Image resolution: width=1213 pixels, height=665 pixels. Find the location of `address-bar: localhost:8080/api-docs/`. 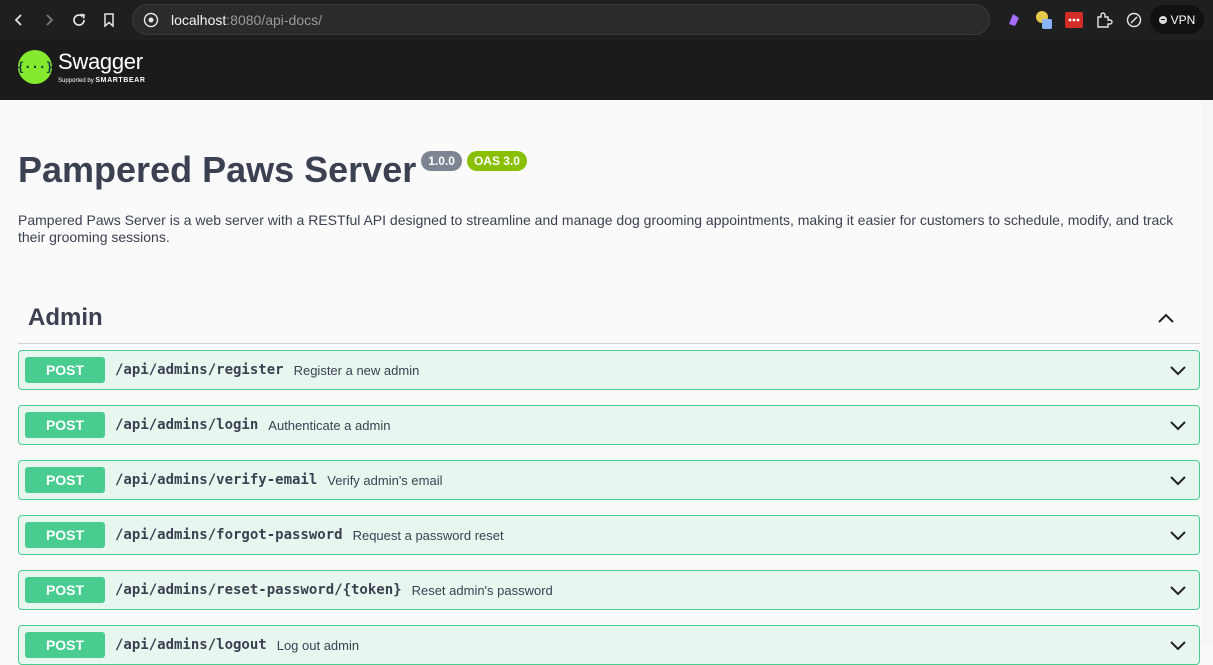

address-bar: localhost:8080/api-docs/ is located at coordinates (561, 19).